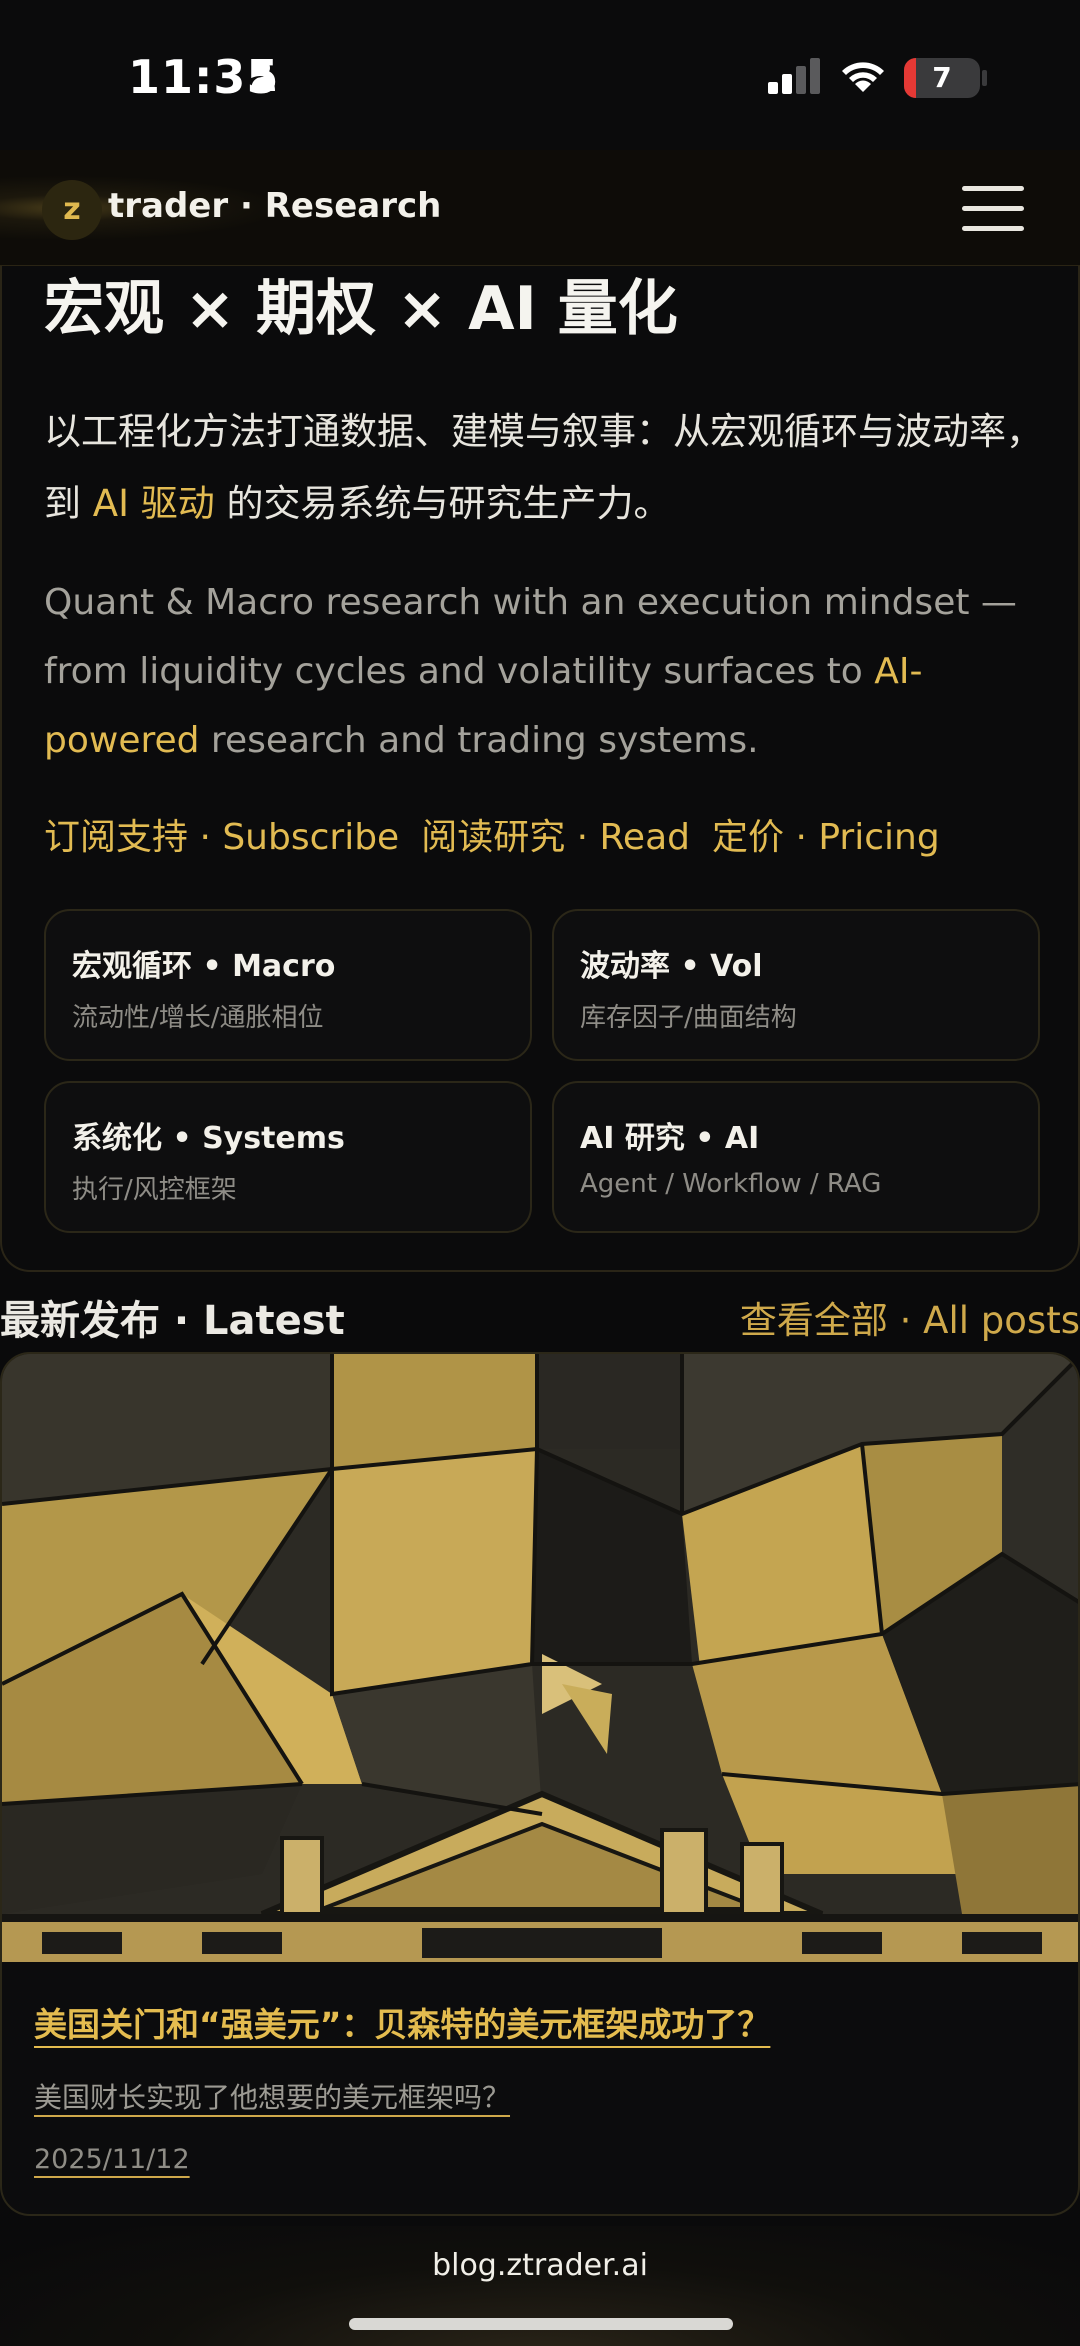 Image resolution: width=1080 pixels, height=2346 pixels. I want to click on url-text: blog.ztrader.ai, so click(540, 2265).